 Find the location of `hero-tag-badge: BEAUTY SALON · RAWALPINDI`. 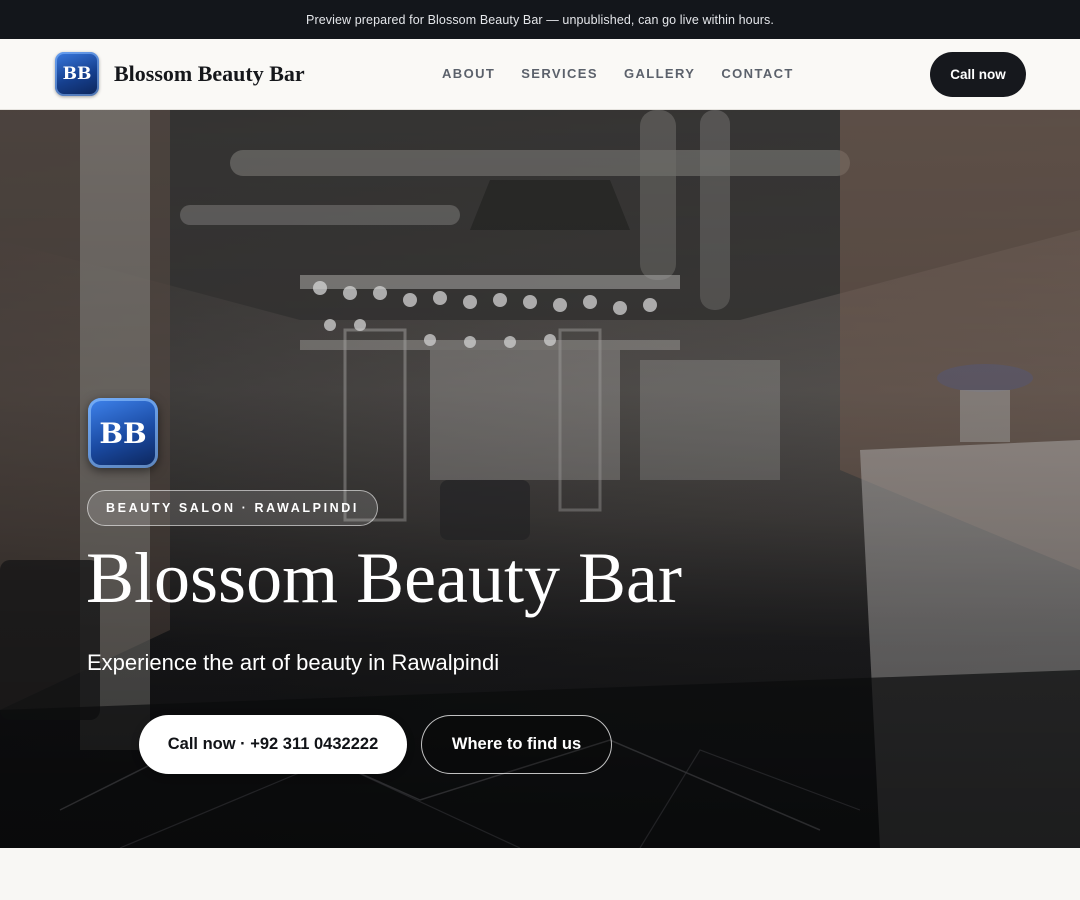

hero-tag-badge: BEAUTY SALON · RAWALPINDI is located at coordinates (232, 508).